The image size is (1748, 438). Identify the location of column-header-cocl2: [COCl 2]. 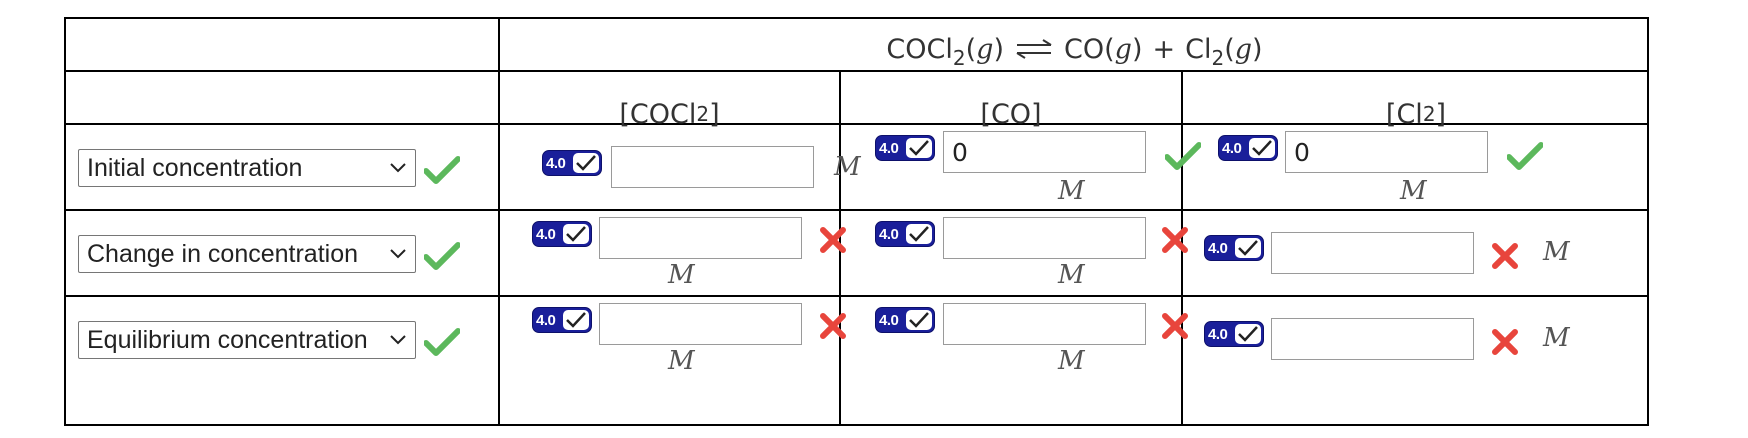
(669, 114).